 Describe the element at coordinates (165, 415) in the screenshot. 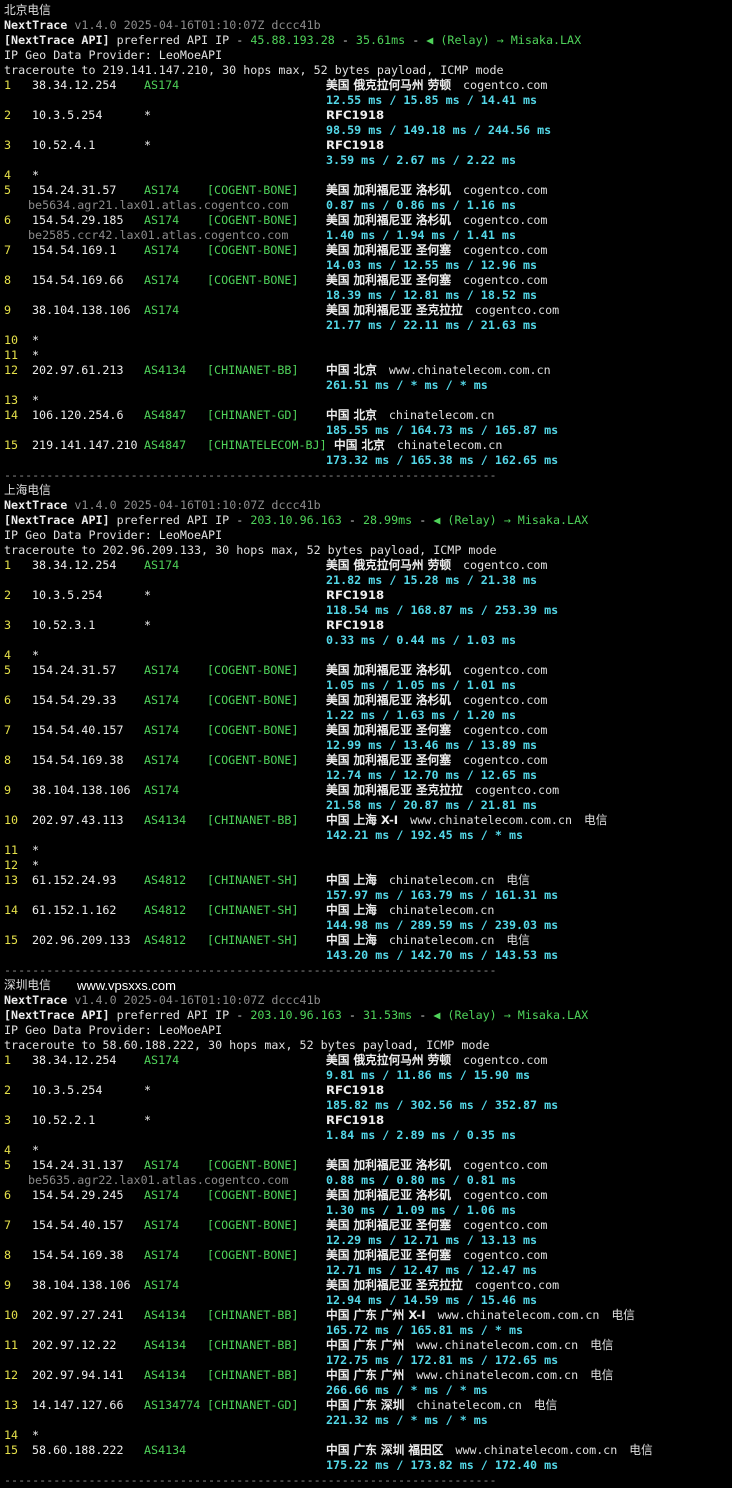

I see `hop-asn: AS4847` at that location.